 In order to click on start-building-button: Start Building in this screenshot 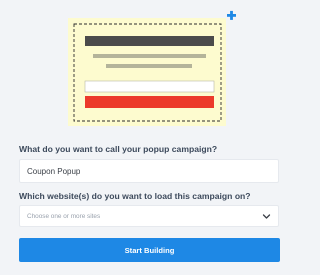, I will do `click(149, 250)`.